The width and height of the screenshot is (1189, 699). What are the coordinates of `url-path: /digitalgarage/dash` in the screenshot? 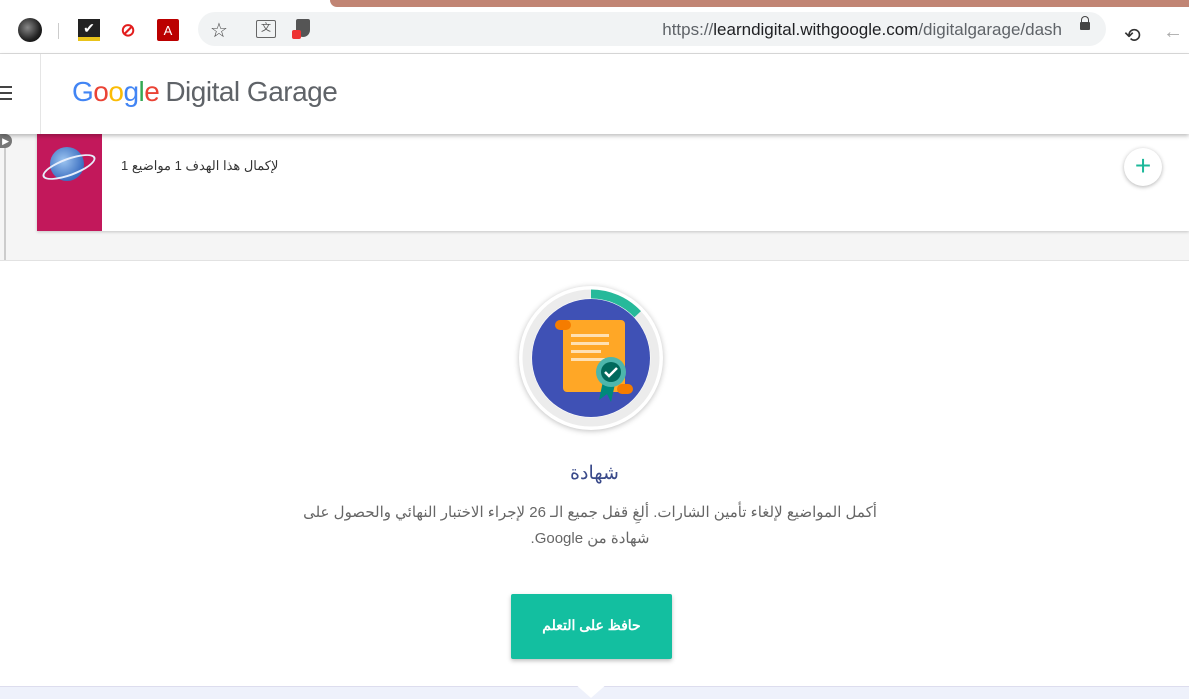 It's located at (990, 29).